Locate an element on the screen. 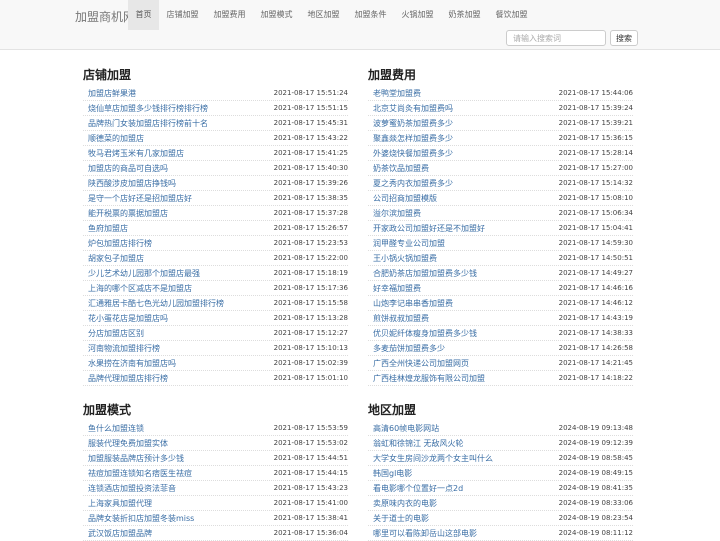  article-date: 2021-08-17 14:50:51 is located at coordinates (595, 258).